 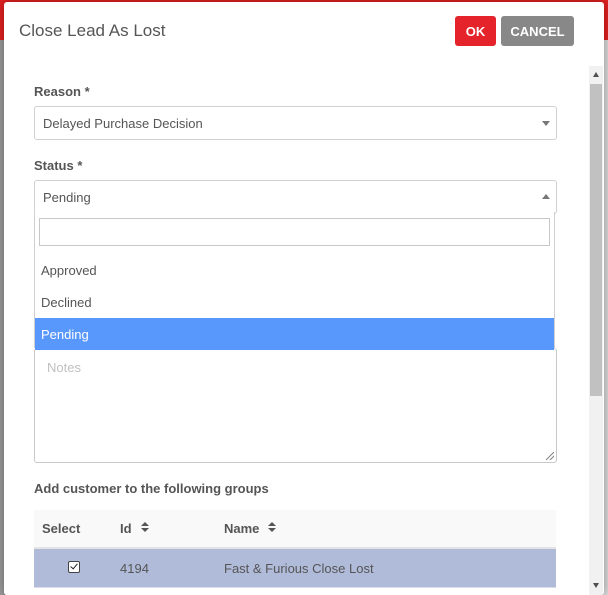 I want to click on table-header: Select Id Name, so click(x=295, y=529).